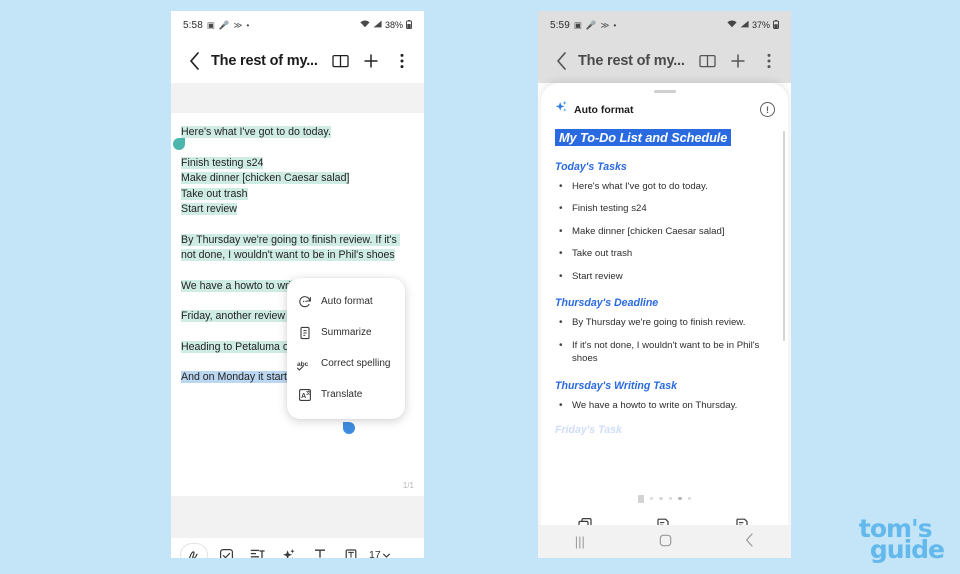 The height and width of the screenshot is (574, 960). I want to click on back-icon, so click(749, 541).